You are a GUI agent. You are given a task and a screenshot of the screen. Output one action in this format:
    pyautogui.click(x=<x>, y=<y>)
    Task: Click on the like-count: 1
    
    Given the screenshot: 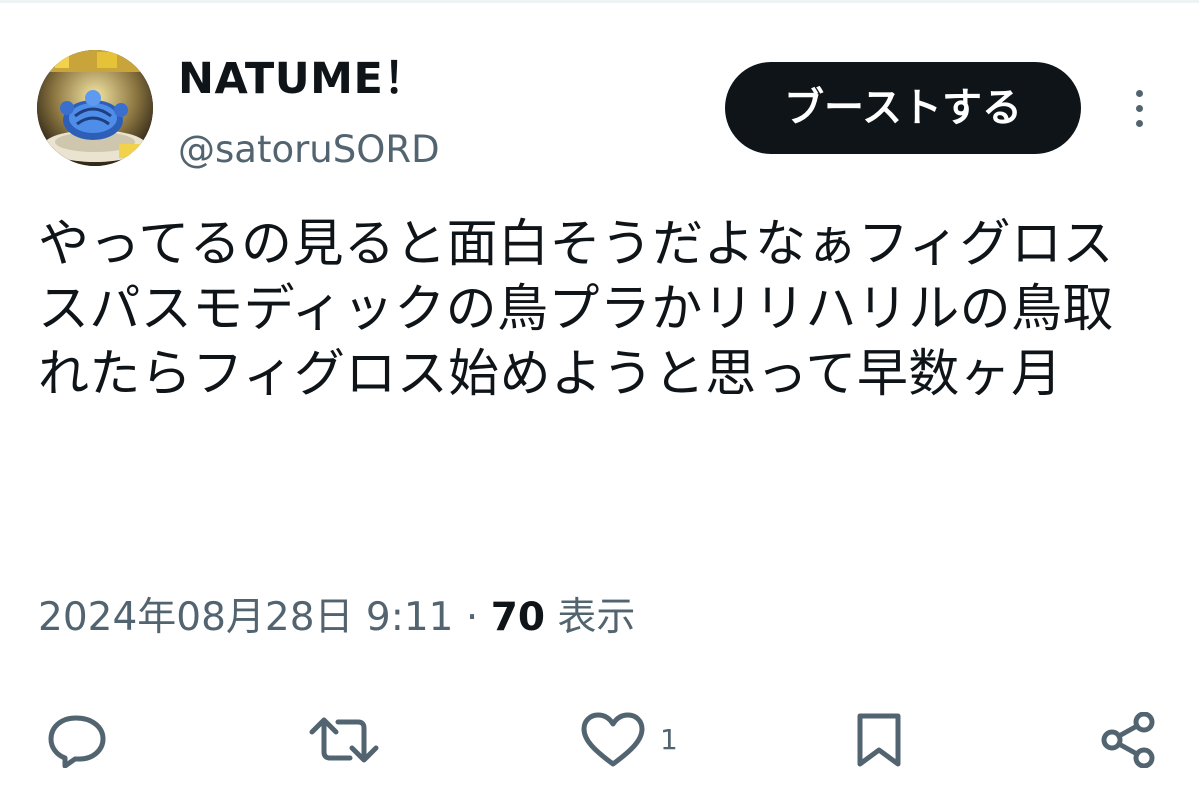 What is the action you would take?
    pyautogui.click(x=669, y=739)
    